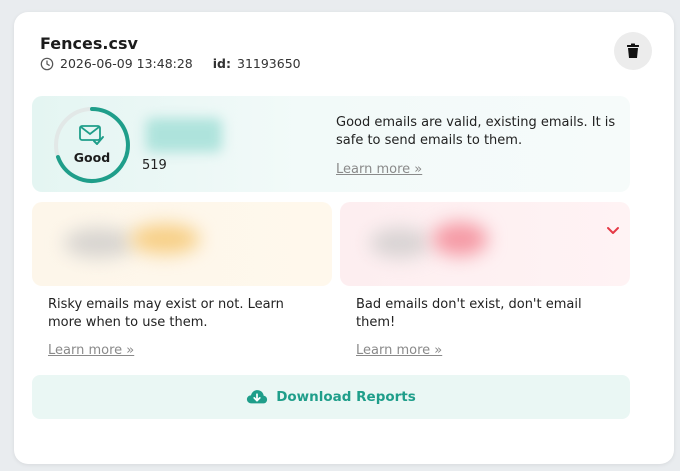 This screenshot has height=471, width=680. I want to click on file-timestamp: 2026-06-09 13:48:28, so click(126, 63).